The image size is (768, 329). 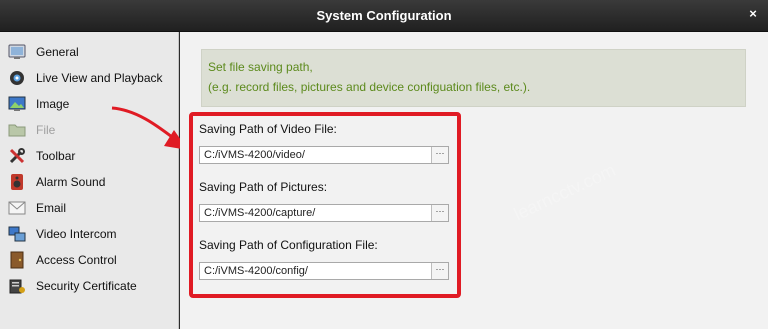 I want to click on sidebar-item-label: Alarm Sound, so click(x=71, y=182).